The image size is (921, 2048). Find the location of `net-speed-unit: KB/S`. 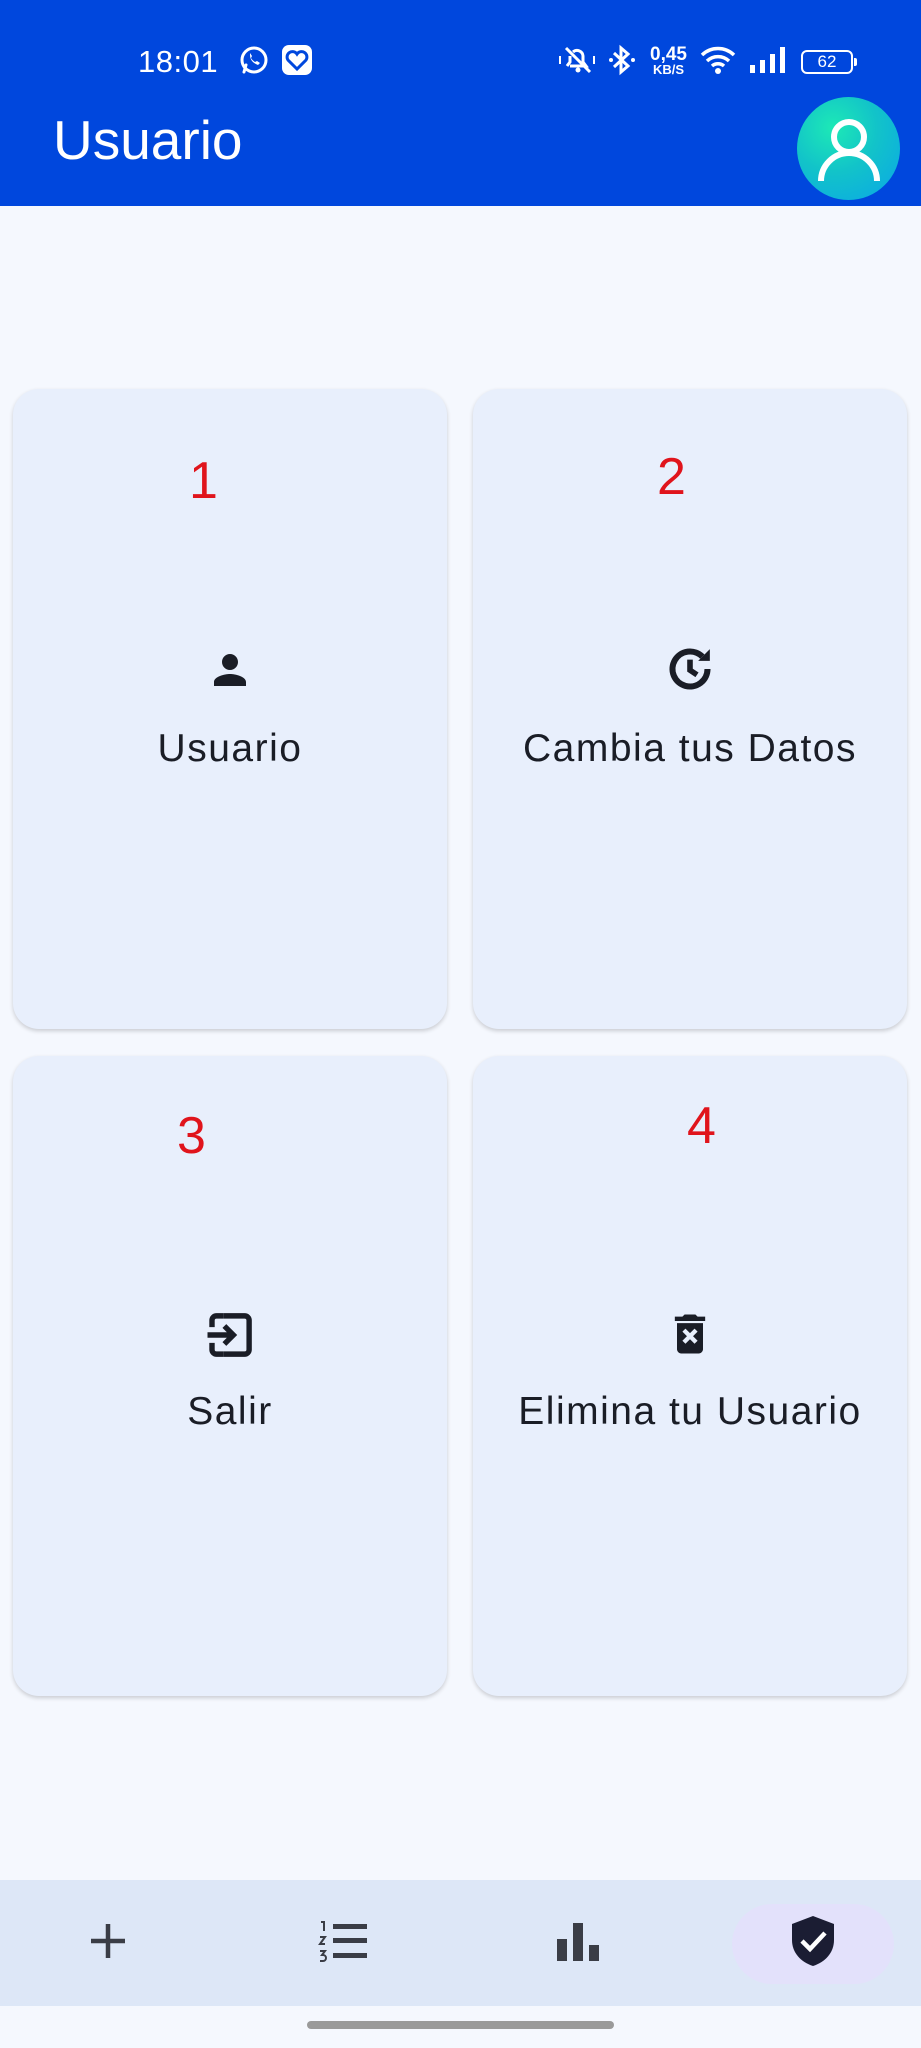

net-speed-unit: KB/S is located at coordinates (668, 69).